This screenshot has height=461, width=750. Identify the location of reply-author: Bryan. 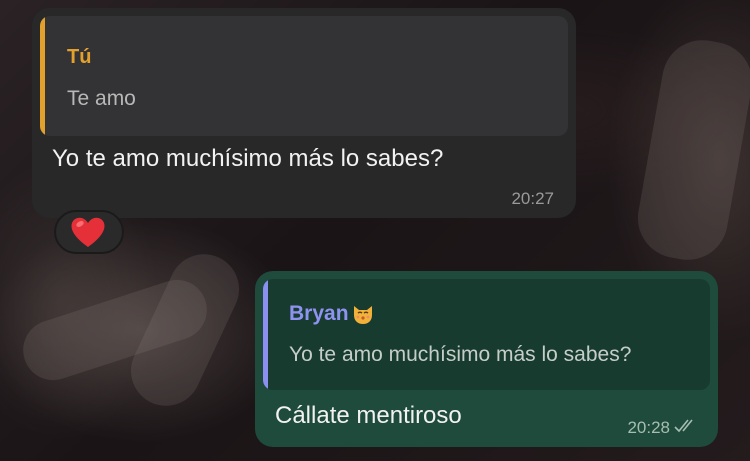
(319, 313).